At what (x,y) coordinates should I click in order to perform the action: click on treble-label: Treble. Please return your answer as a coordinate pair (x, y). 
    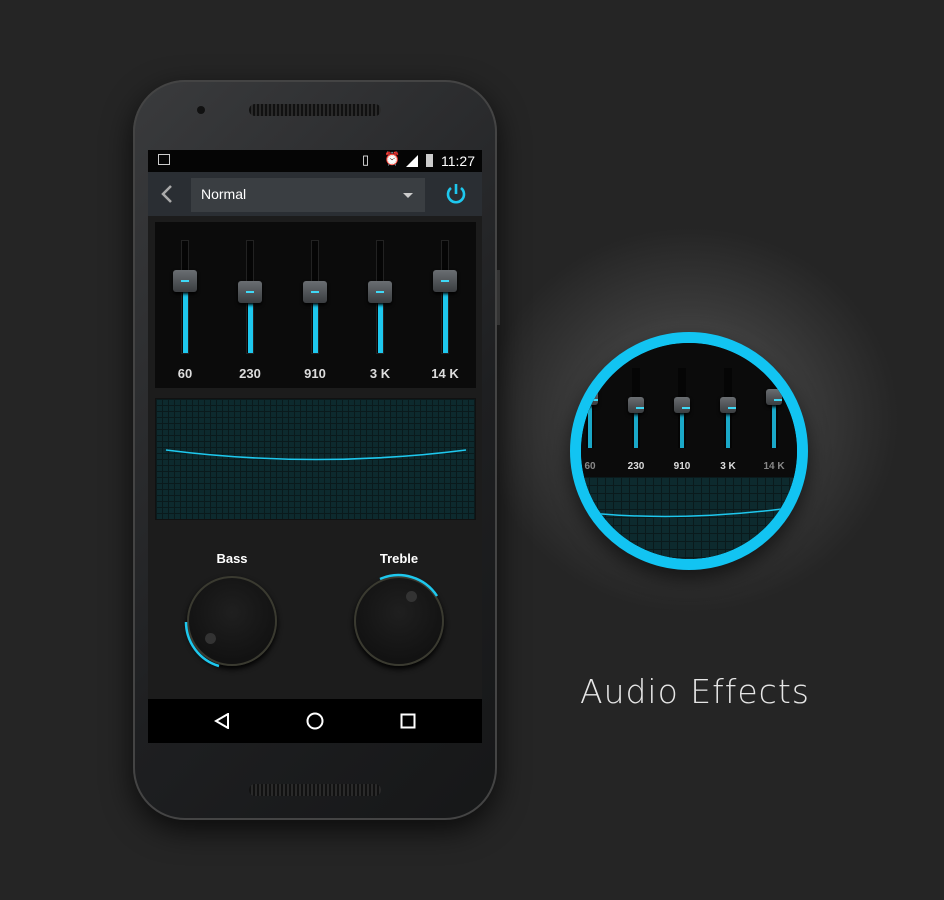
    Looking at the image, I should click on (399, 558).